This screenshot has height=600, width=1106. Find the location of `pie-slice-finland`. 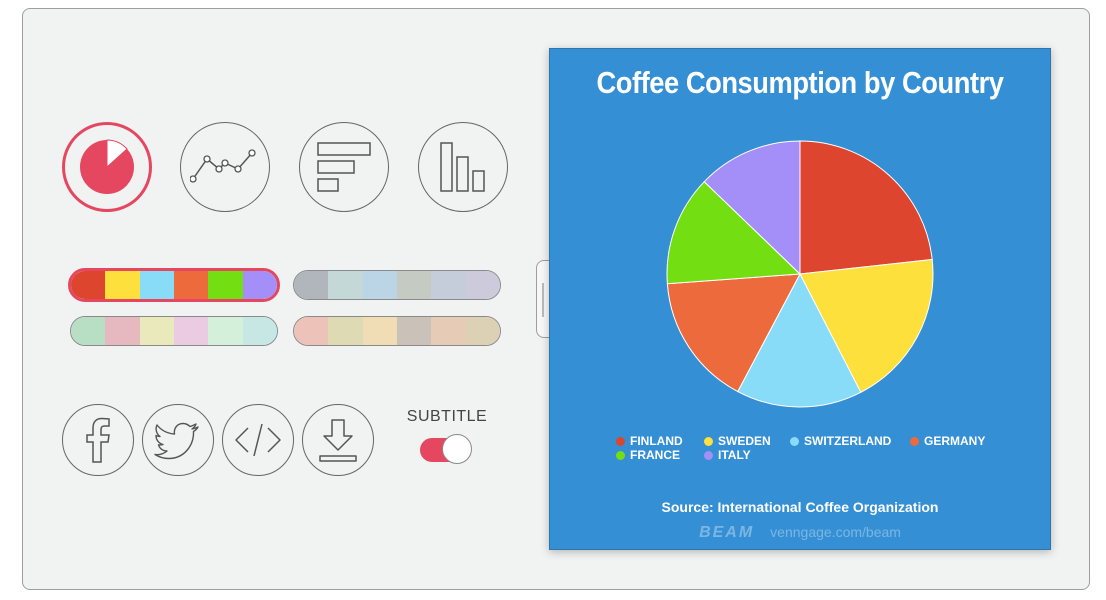

pie-slice-finland is located at coordinates (866, 207).